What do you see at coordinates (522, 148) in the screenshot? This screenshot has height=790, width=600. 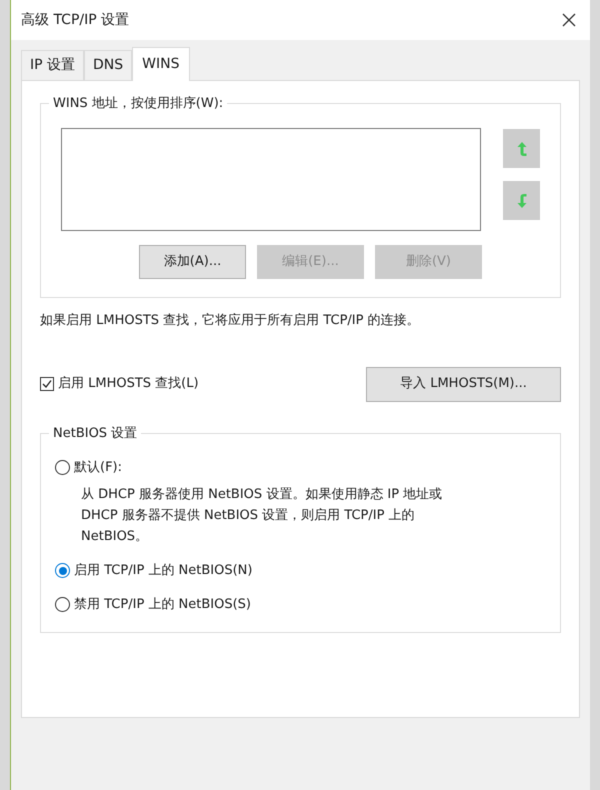 I see `arrow-up-icon` at bounding box center [522, 148].